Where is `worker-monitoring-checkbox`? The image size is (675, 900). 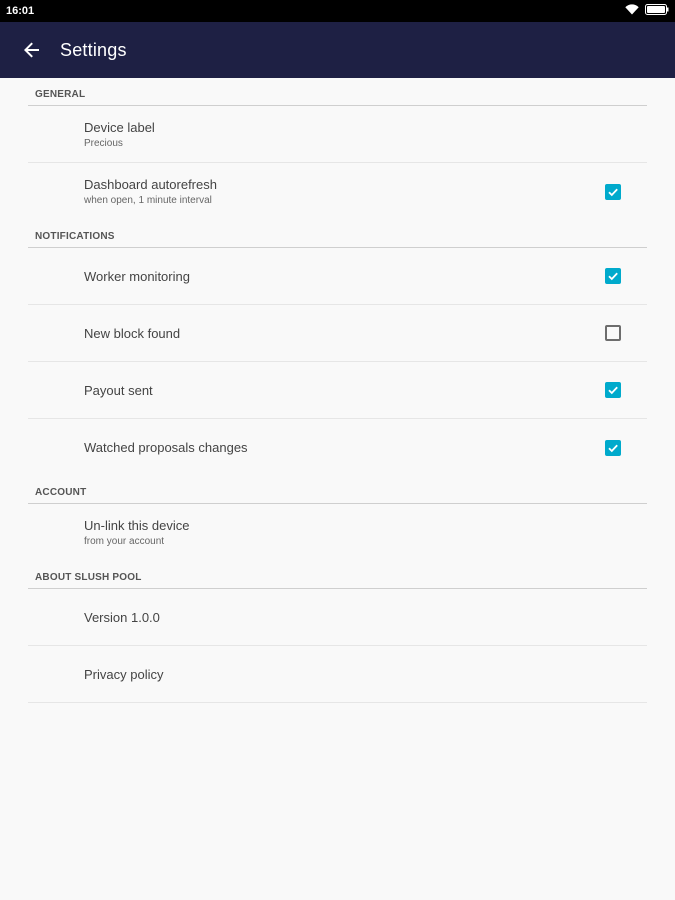 worker-monitoring-checkbox is located at coordinates (613, 276).